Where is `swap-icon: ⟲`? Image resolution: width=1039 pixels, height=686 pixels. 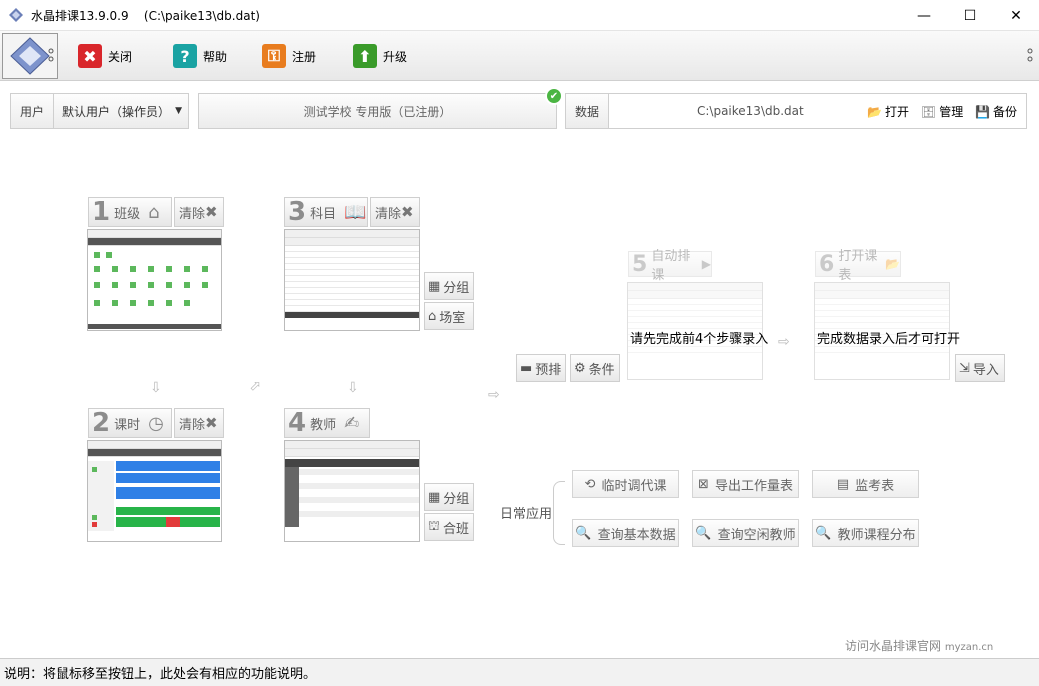 swap-icon: ⟲ is located at coordinates (590, 484).